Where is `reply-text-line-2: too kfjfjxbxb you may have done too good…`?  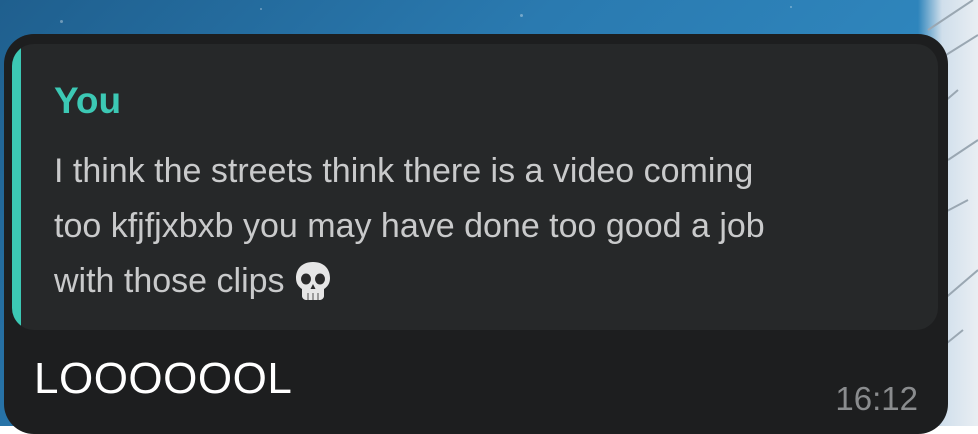 reply-text-line-2: too kfjfjxbxb you may have done too good… is located at coordinates (409, 226).